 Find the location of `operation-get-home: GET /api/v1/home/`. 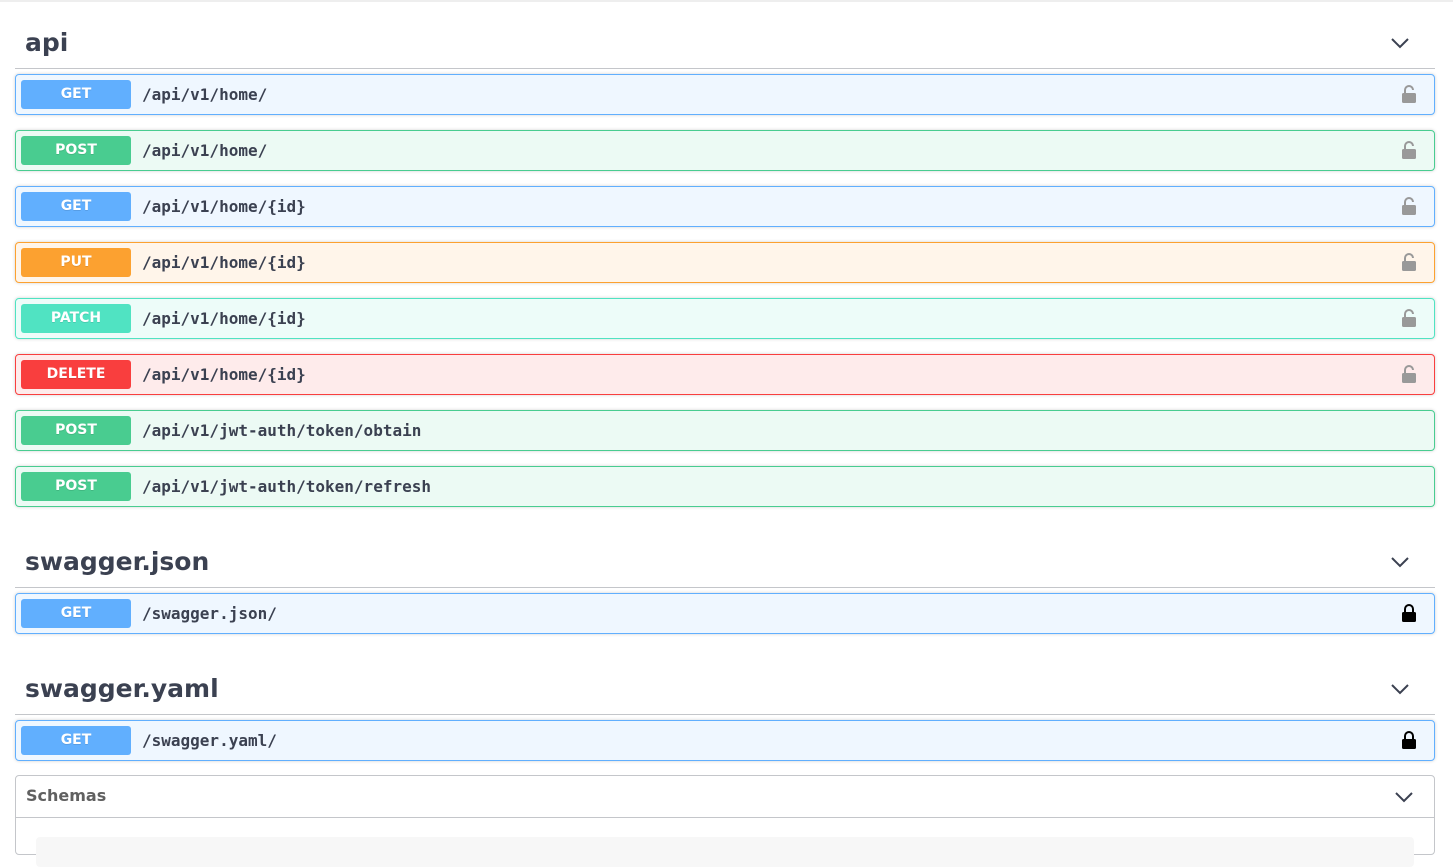

operation-get-home: GET /api/v1/home/ is located at coordinates (725, 94).